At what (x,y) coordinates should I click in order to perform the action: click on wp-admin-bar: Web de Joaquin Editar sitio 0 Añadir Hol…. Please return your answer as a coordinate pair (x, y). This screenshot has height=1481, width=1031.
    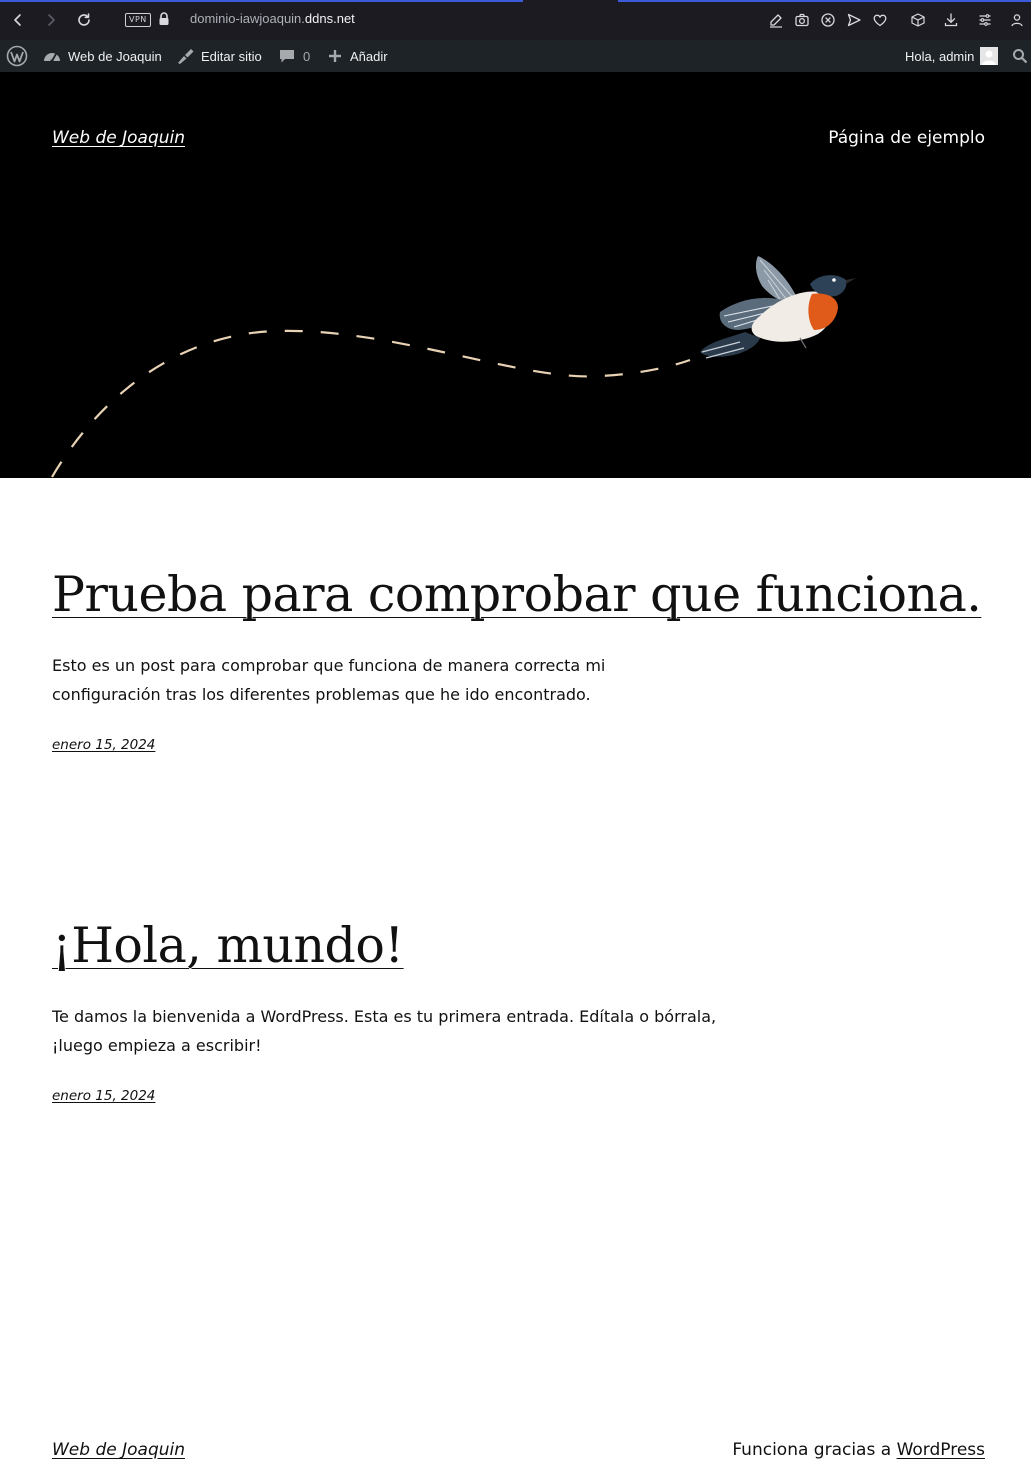
    Looking at the image, I should click on (515, 56).